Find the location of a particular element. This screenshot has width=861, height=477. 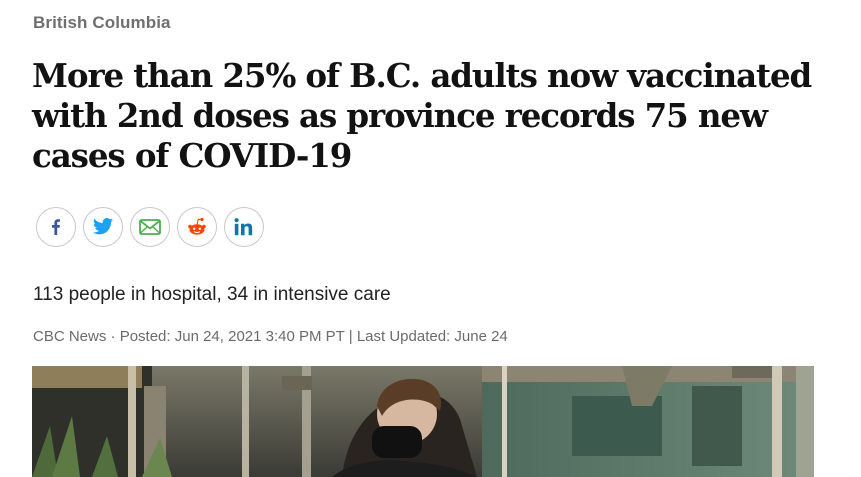

share-facebook-button is located at coordinates (56, 227).